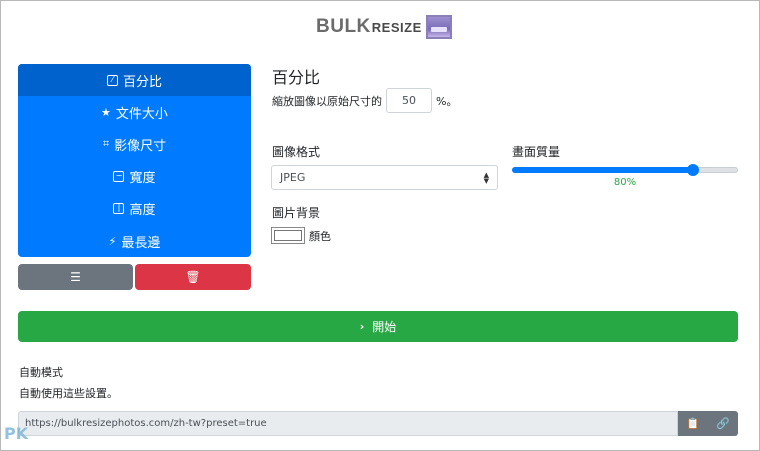 This screenshot has height=451, width=760. I want to click on open-link-button: 🔗, so click(723, 423).